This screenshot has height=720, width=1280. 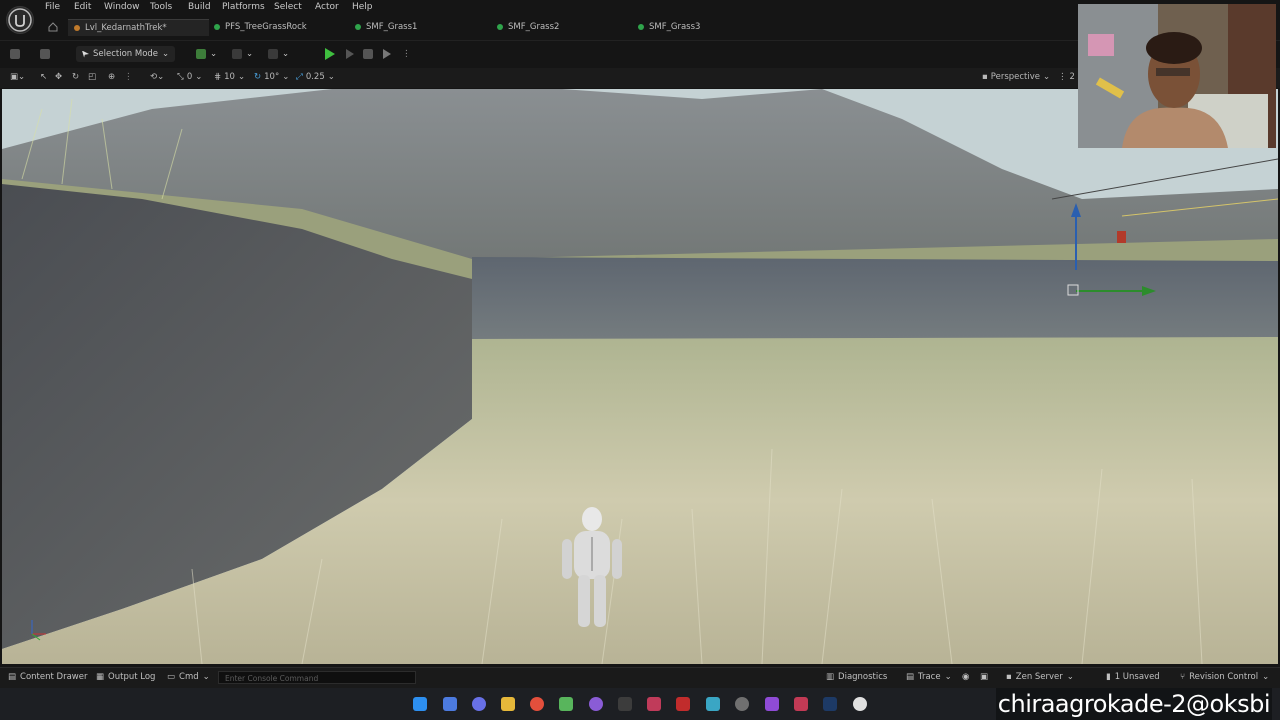 What do you see at coordinates (125, 677) in the screenshot?
I see `output-log-button: ▦ Output Log` at bounding box center [125, 677].